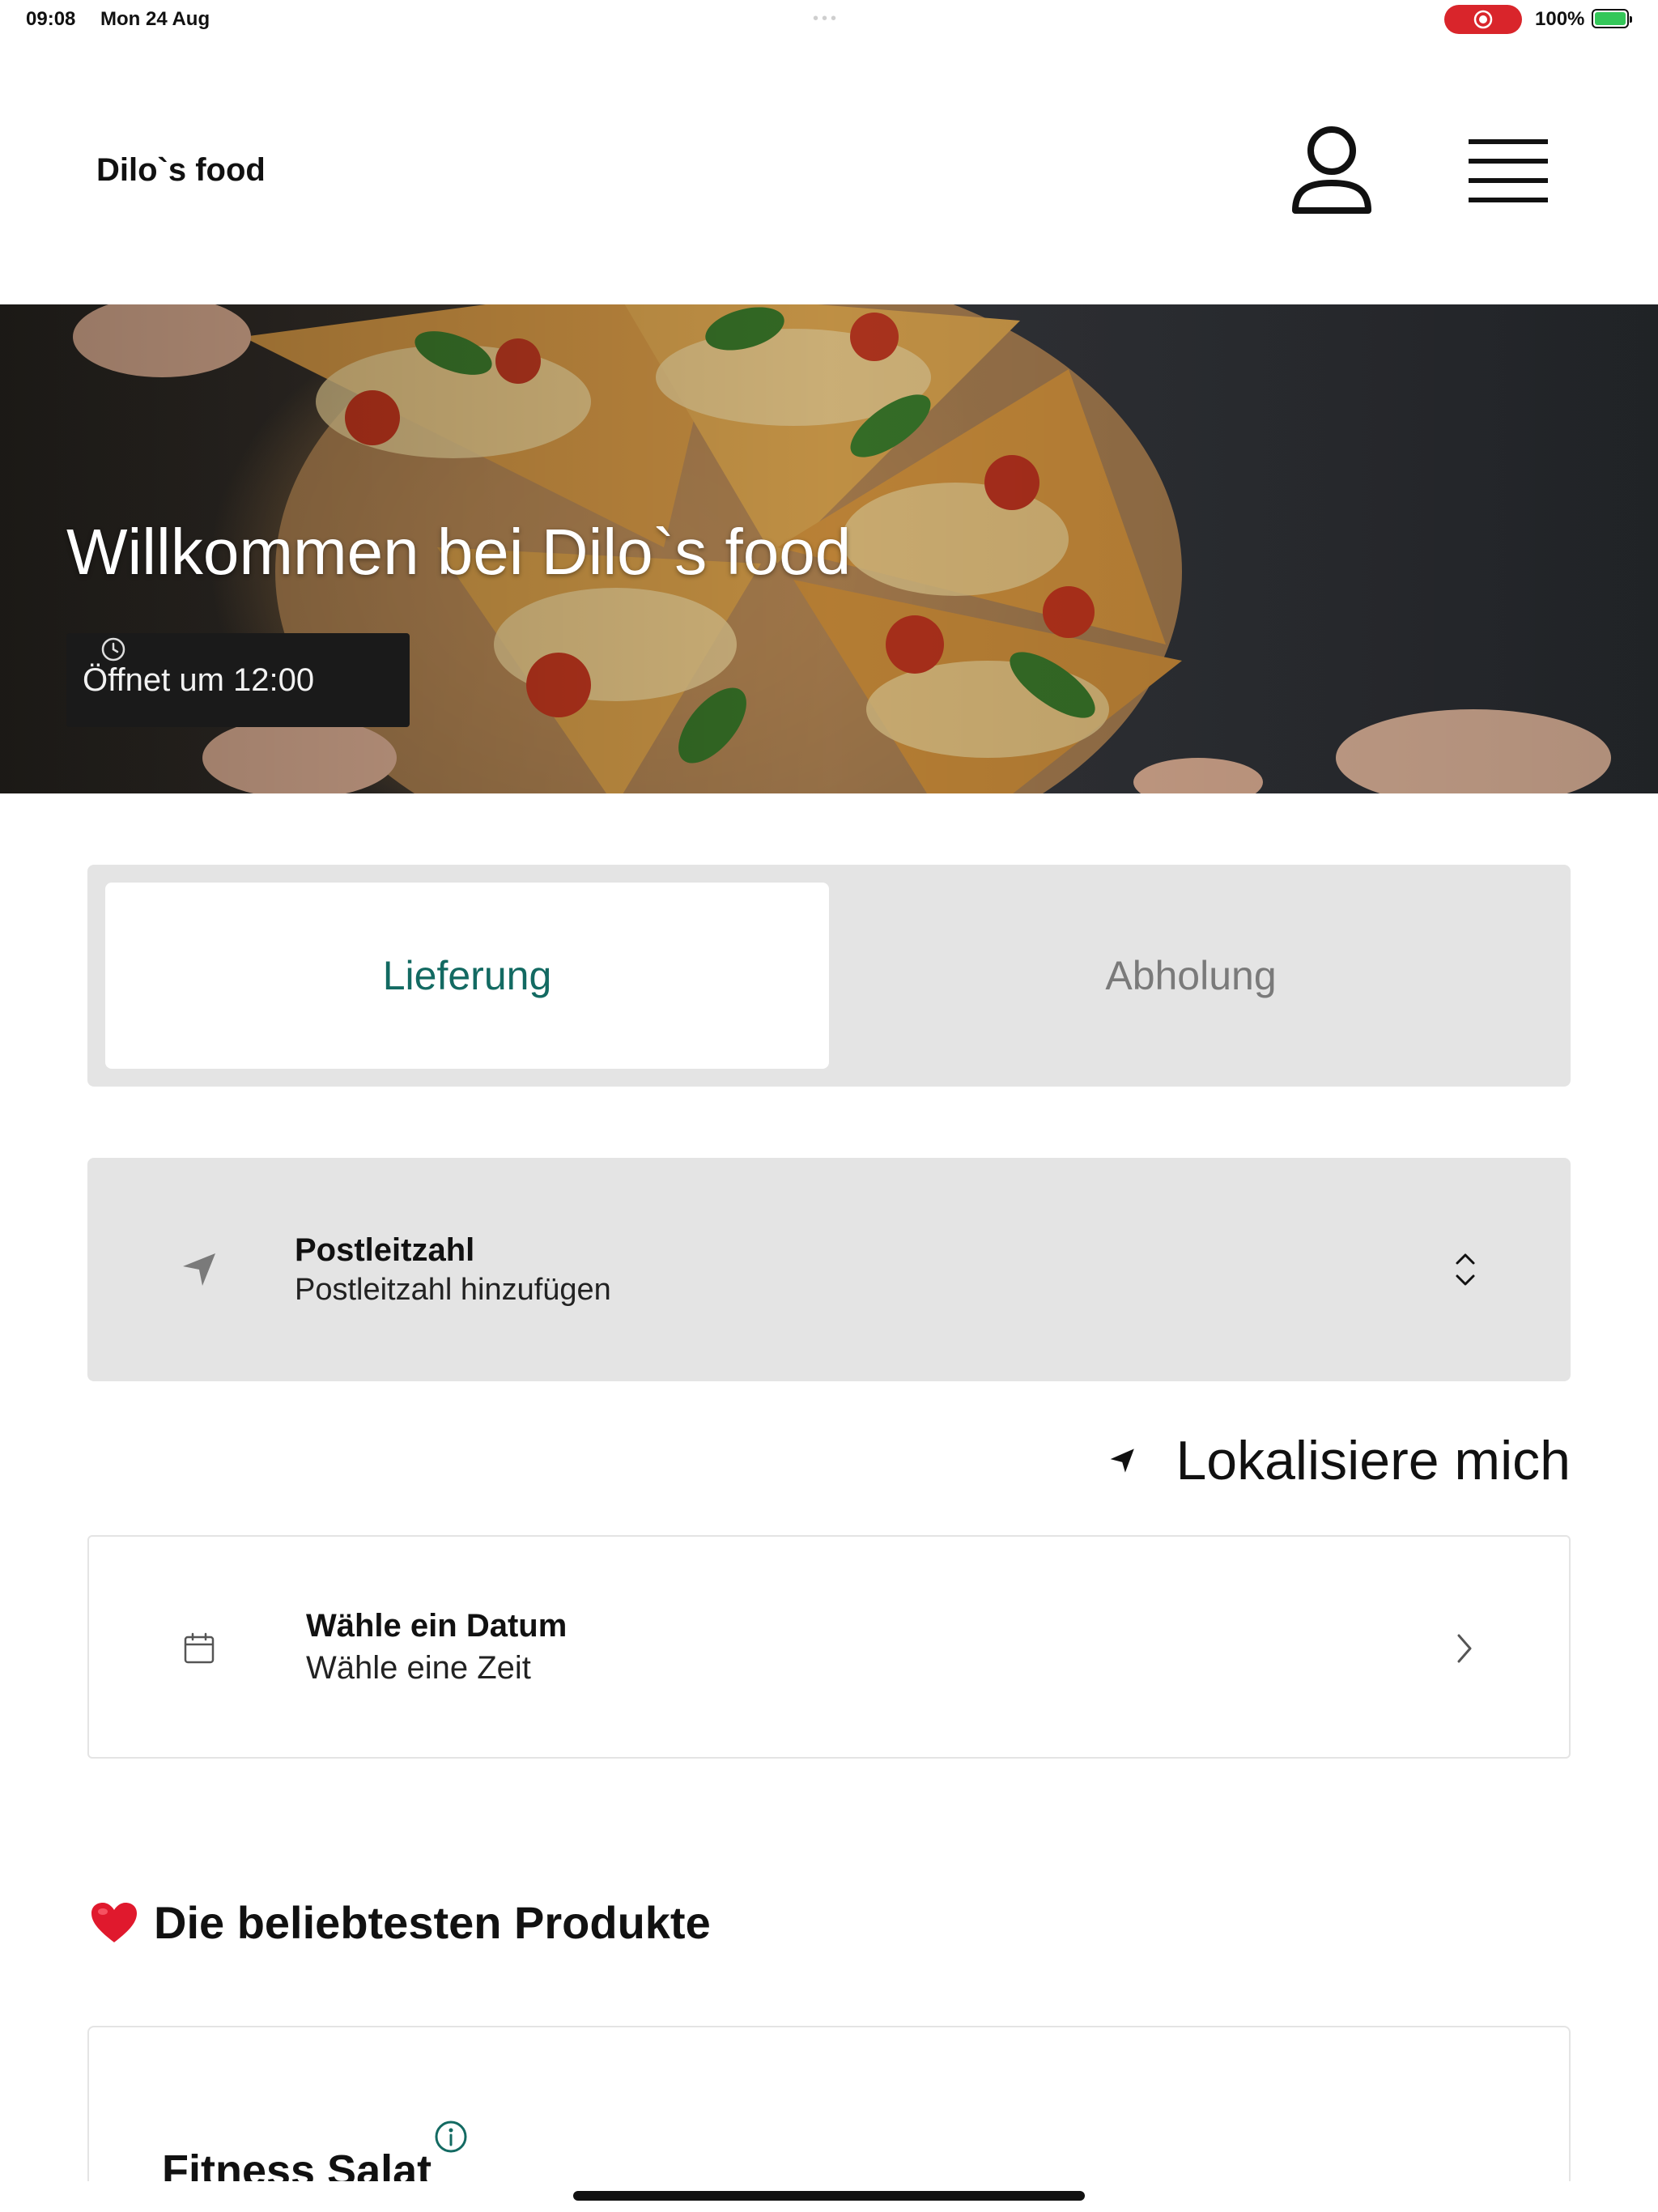 This screenshot has height=2212, width=1658. I want to click on person-icon, so click(1331, 170).